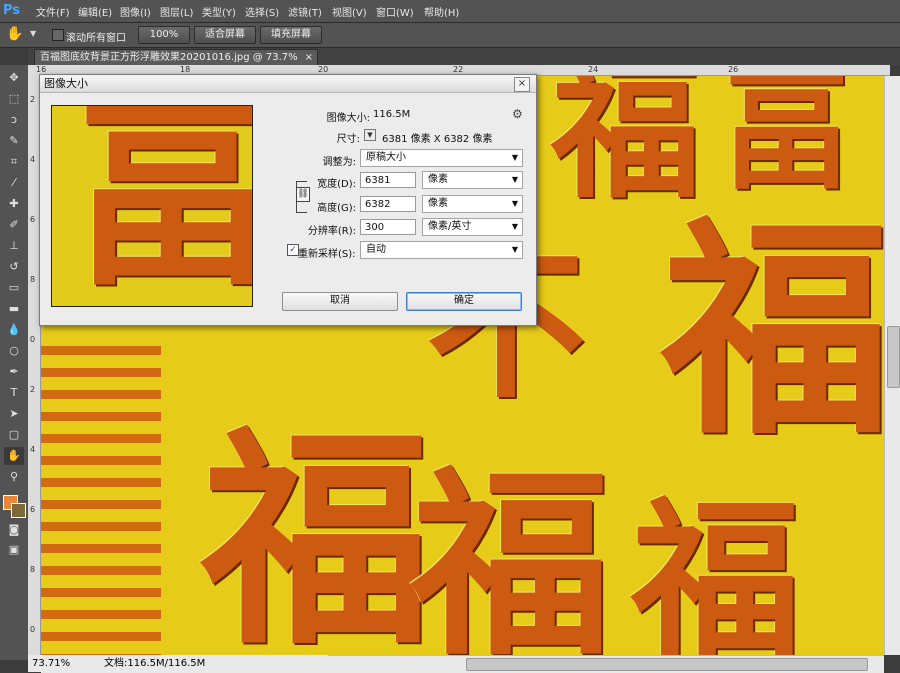 The width and height of the screenshot is (900, 673). What do you see at coordinates (14, 183) in the screenshot?
I see `eyedropper-tool-icon: ⁄` at bounding box center [14, 183].